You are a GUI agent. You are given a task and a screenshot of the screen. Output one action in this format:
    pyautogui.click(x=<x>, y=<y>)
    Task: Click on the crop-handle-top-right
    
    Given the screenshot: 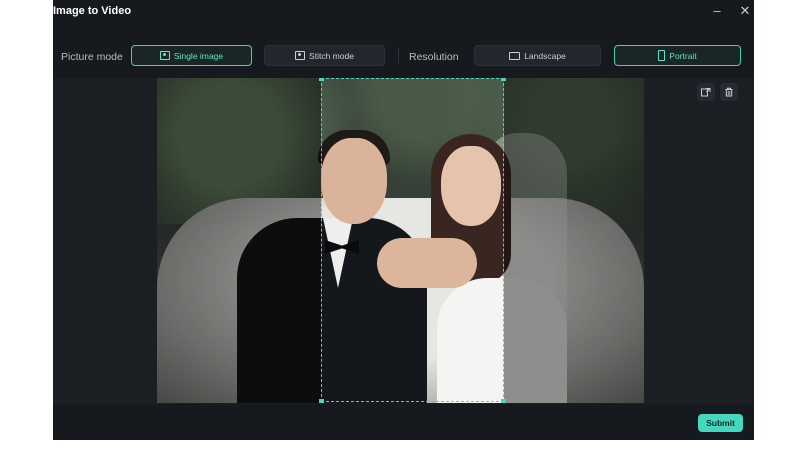 What is the action you would take?
    pyautogui.click(x=503, y=79)
    